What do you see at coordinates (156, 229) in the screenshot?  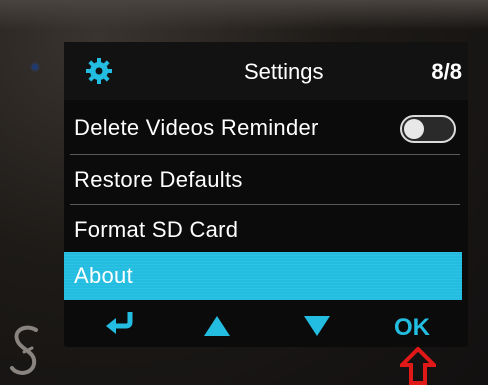 I see `menu-item-label: Format SD Card` at bounding box center [156, 229].